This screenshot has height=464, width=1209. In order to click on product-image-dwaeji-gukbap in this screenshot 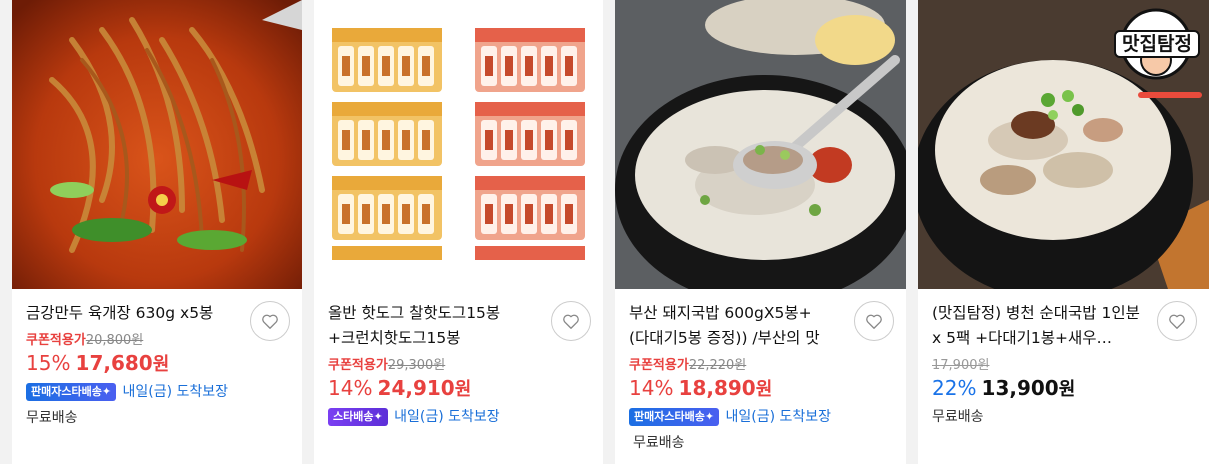, I will do `click(760, 144)`.